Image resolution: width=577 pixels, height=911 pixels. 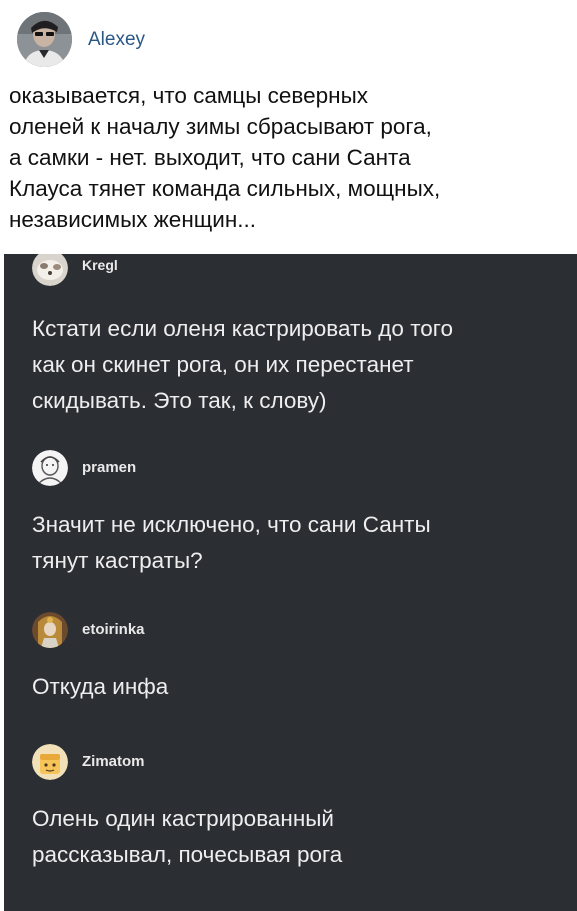 I want to click on cartoon-avatar-icon, so click(x=50, y=762).